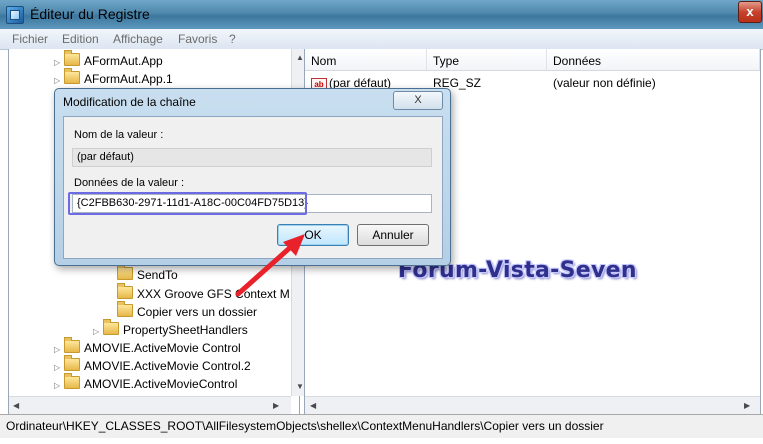 This screenshot has width=763, height=444. What do you see at coordinates (252, 157) in the screenshot?
I see `value-name-field: (par défaut)` at bounding box center [252, 157].